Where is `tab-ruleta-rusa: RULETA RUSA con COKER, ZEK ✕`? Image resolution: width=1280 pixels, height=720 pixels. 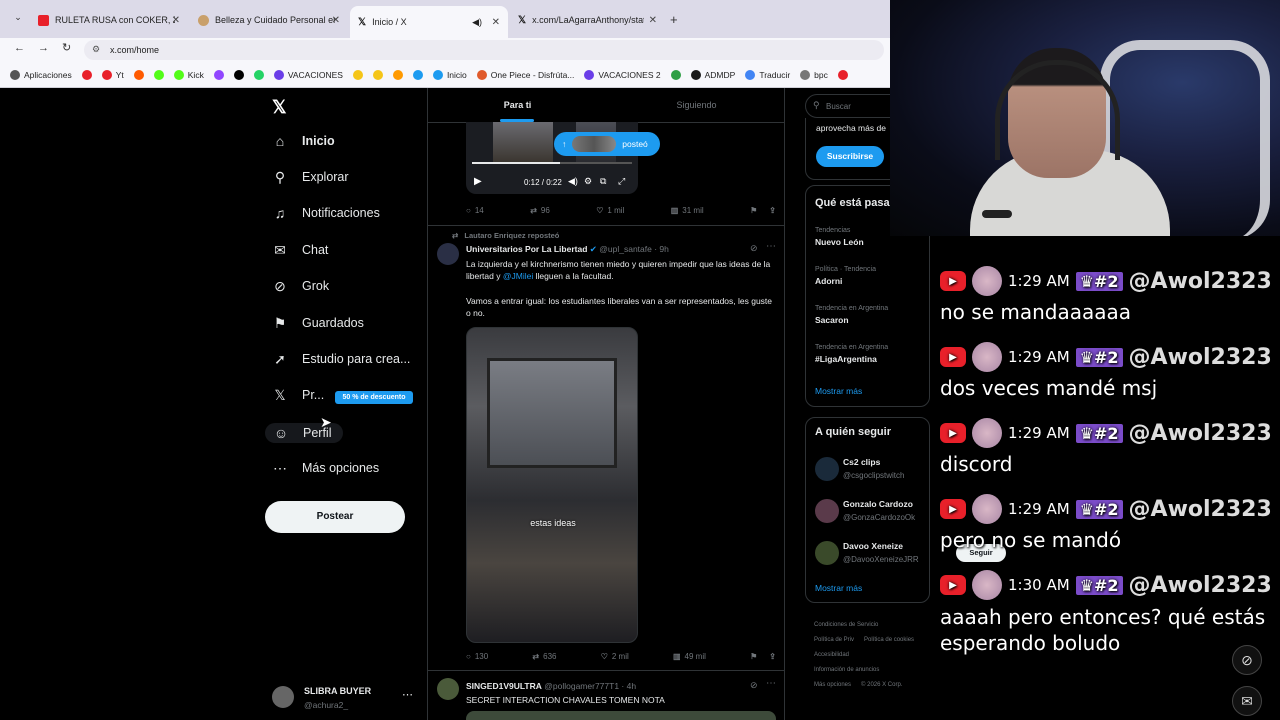 tab-ruleta-rusa: RULETA RUSA con COKER, ZEK ✕ is located at coordinates (109, 20).